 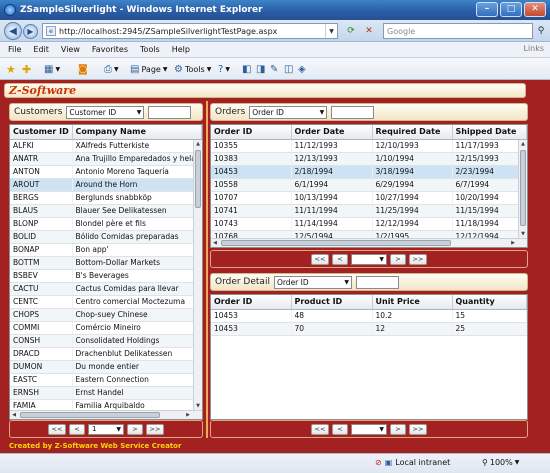 What do you see at coordinates (105, 112) in the screenshot?
I see `customers-filter-select: Customer ID ▼` at bounding box center [105, 112].